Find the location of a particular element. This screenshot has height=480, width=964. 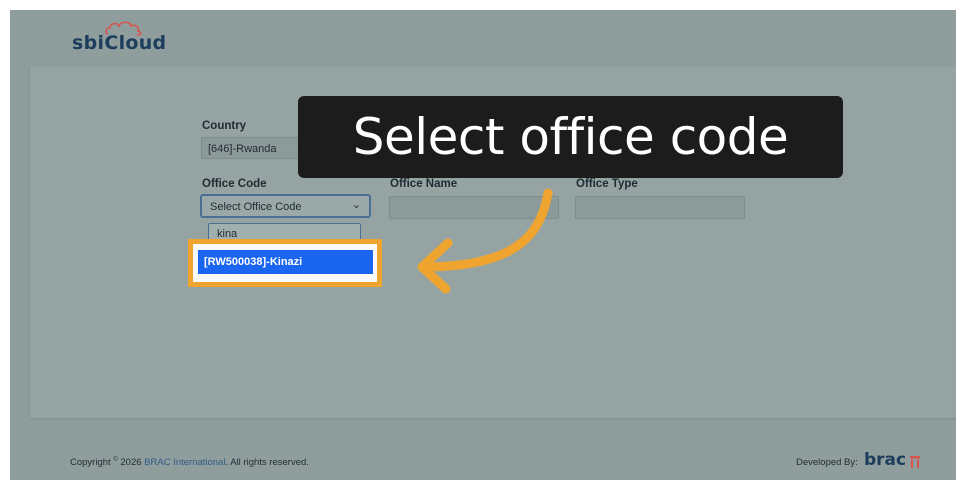

tutorial-caption: Select office code is located at coordinates (570, 137).